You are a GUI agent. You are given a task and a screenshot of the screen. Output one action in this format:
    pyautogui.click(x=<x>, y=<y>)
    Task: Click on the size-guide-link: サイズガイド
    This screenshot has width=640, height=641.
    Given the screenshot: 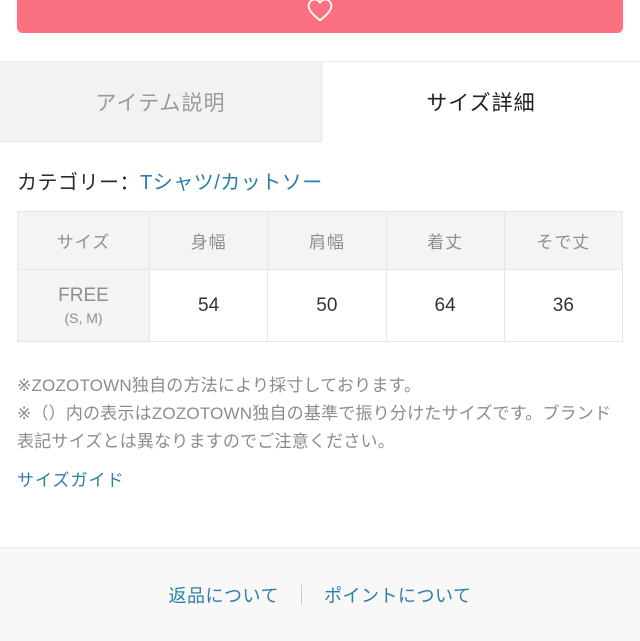 What is the action you would take?
    pyautogui.click(x=71, y=478)
    